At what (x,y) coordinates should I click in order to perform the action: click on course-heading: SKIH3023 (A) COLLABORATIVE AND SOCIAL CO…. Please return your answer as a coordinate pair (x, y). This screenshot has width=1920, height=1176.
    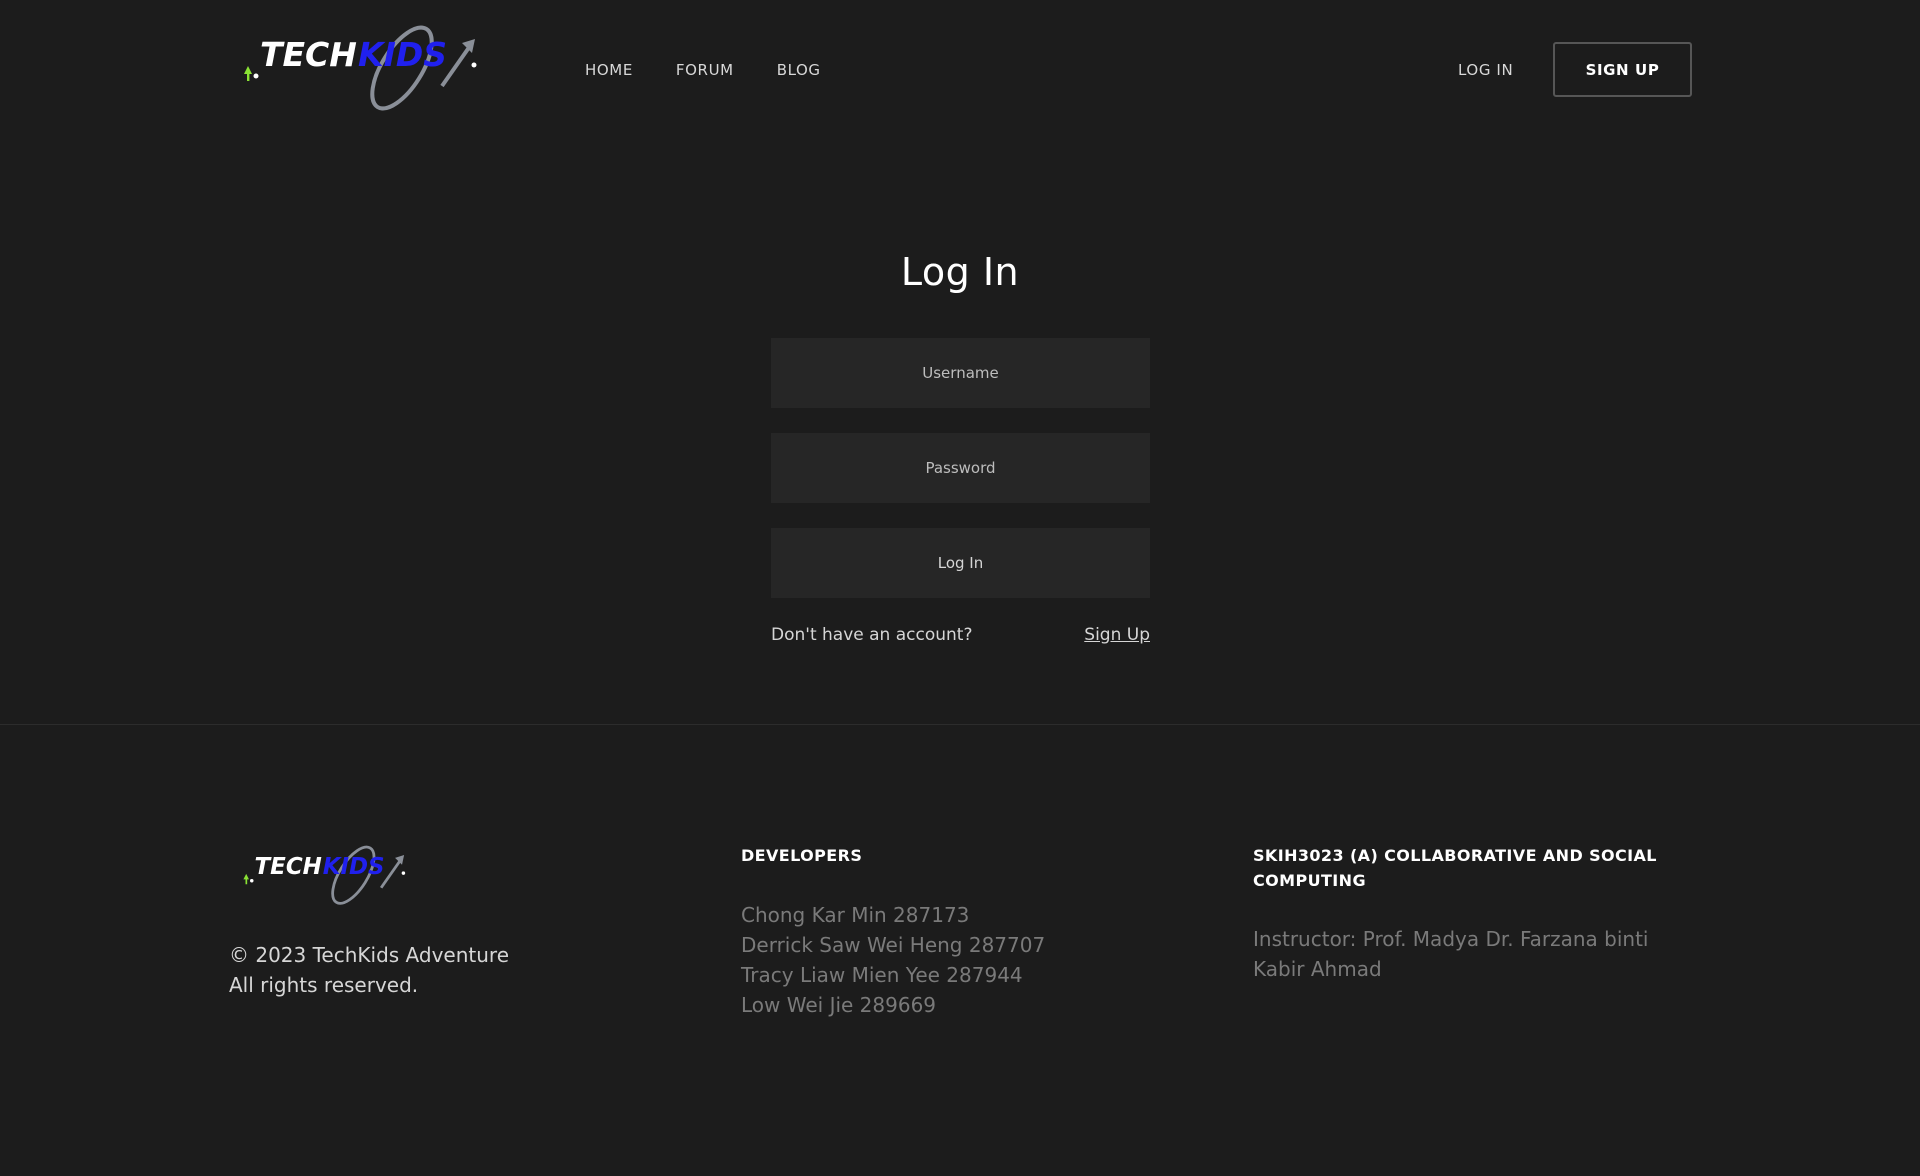
    Looking at the image, I should click on (1455, 868).